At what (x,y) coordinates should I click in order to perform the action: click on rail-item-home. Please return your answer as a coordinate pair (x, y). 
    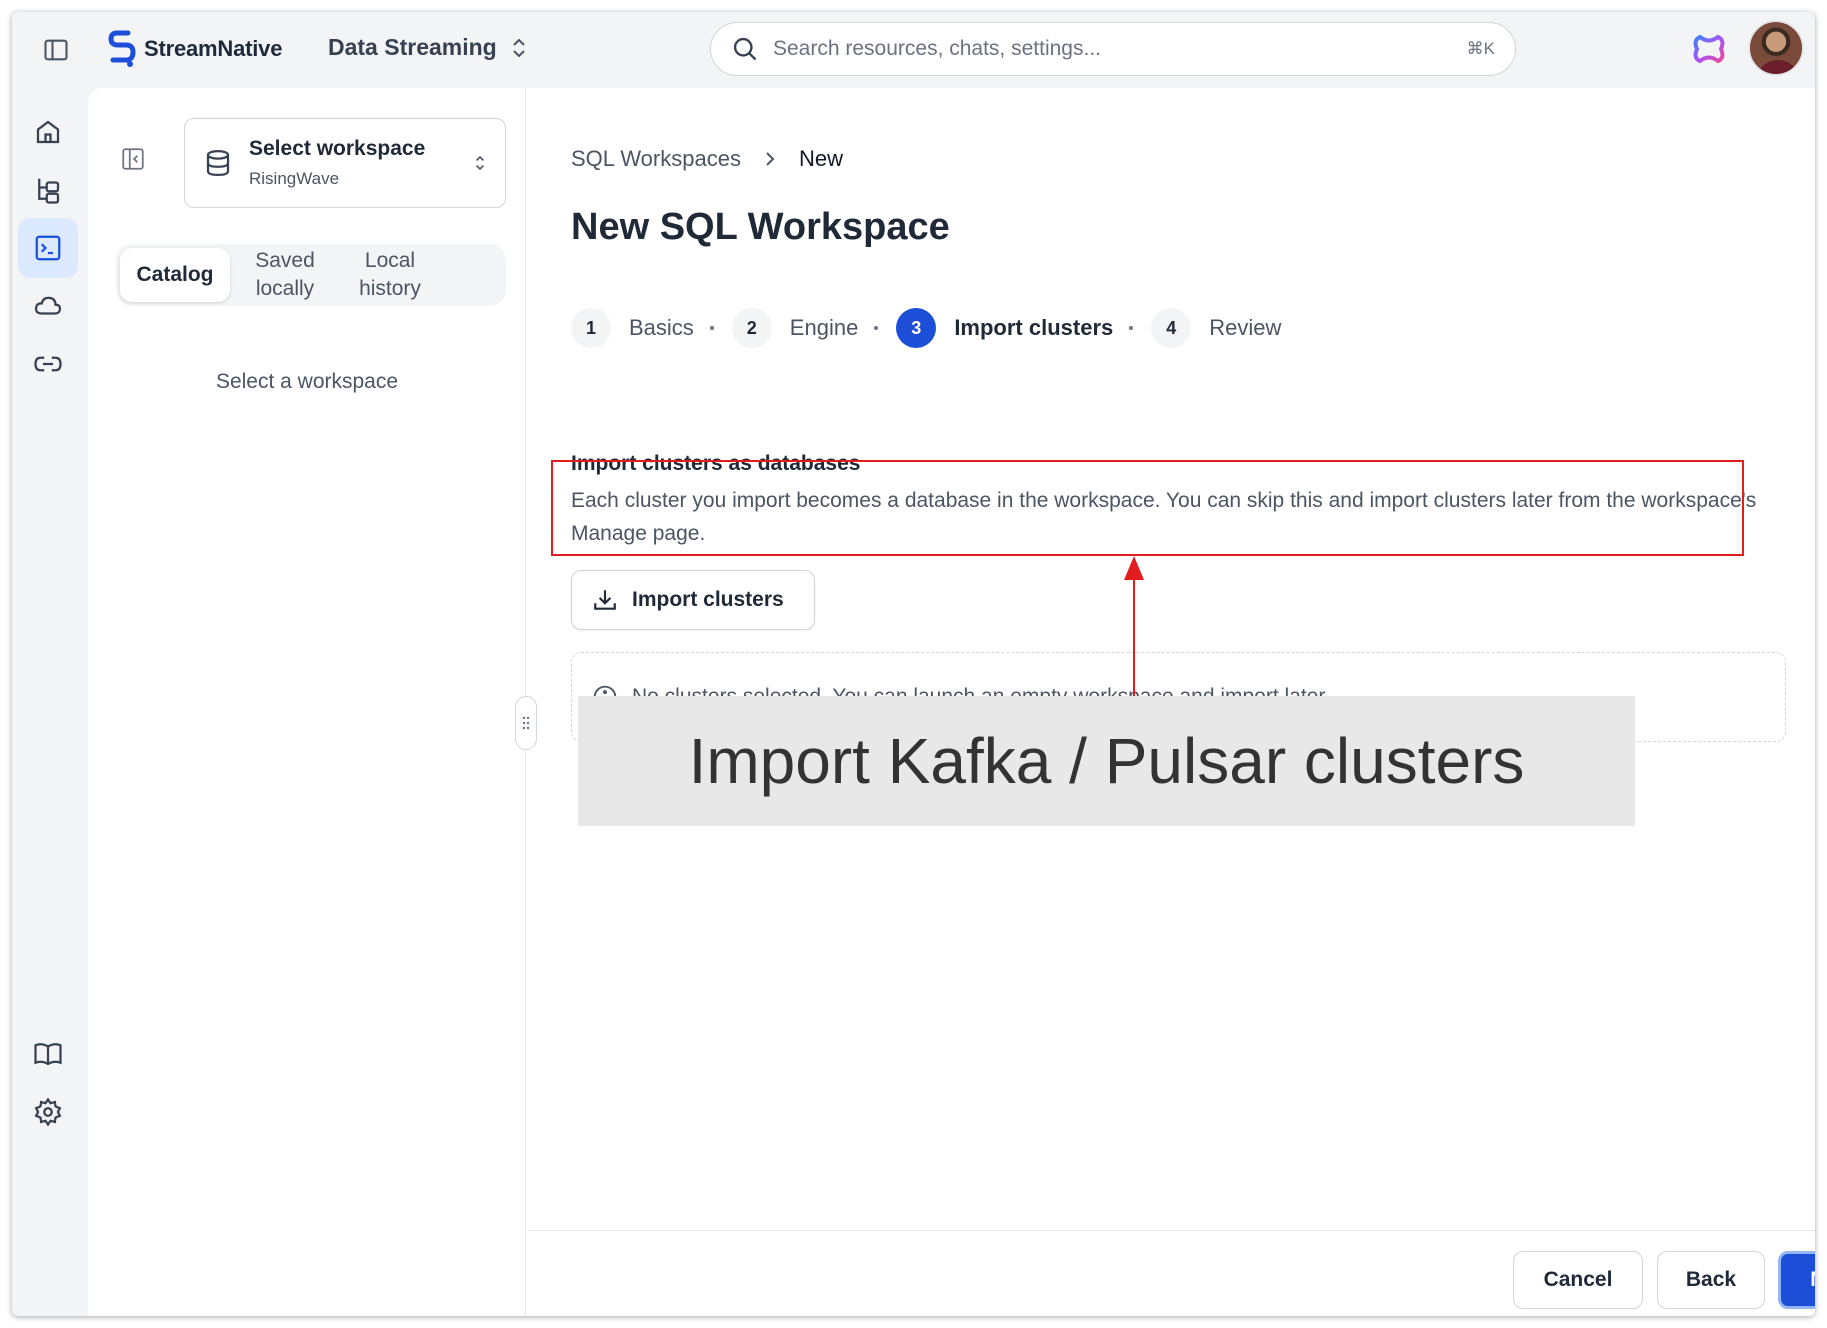
    Looking at the image, I should click on (48, 132).